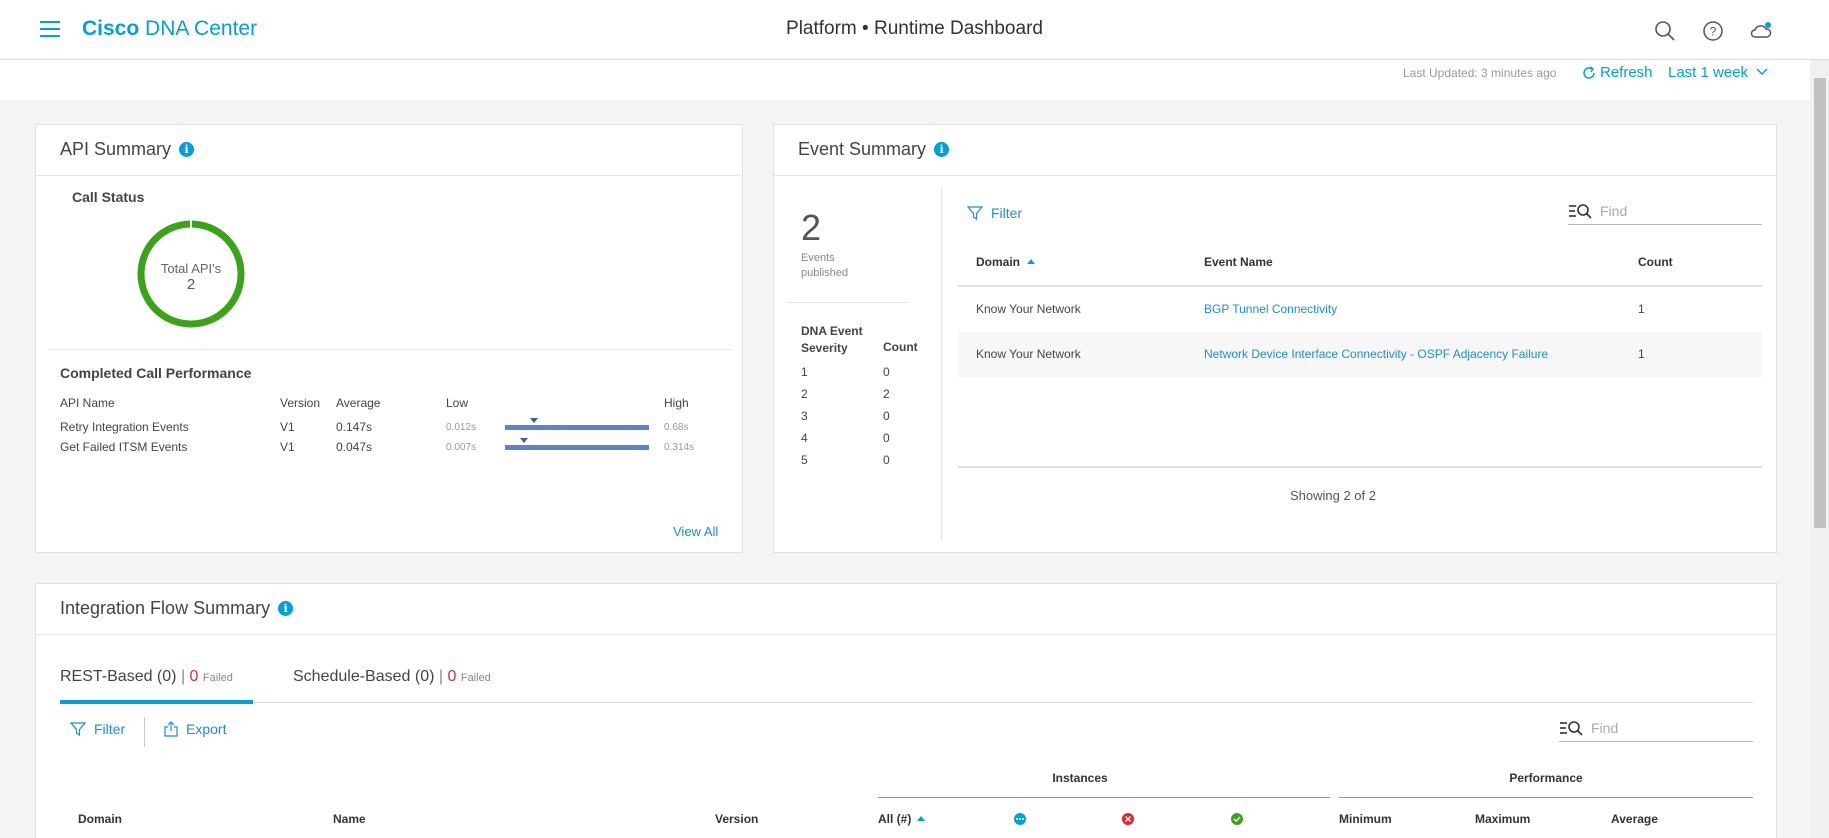 Image resolution: width=1829 pixels, height=838 pixels. I want to click on flow-col-average: Average, so click(1634, 819).